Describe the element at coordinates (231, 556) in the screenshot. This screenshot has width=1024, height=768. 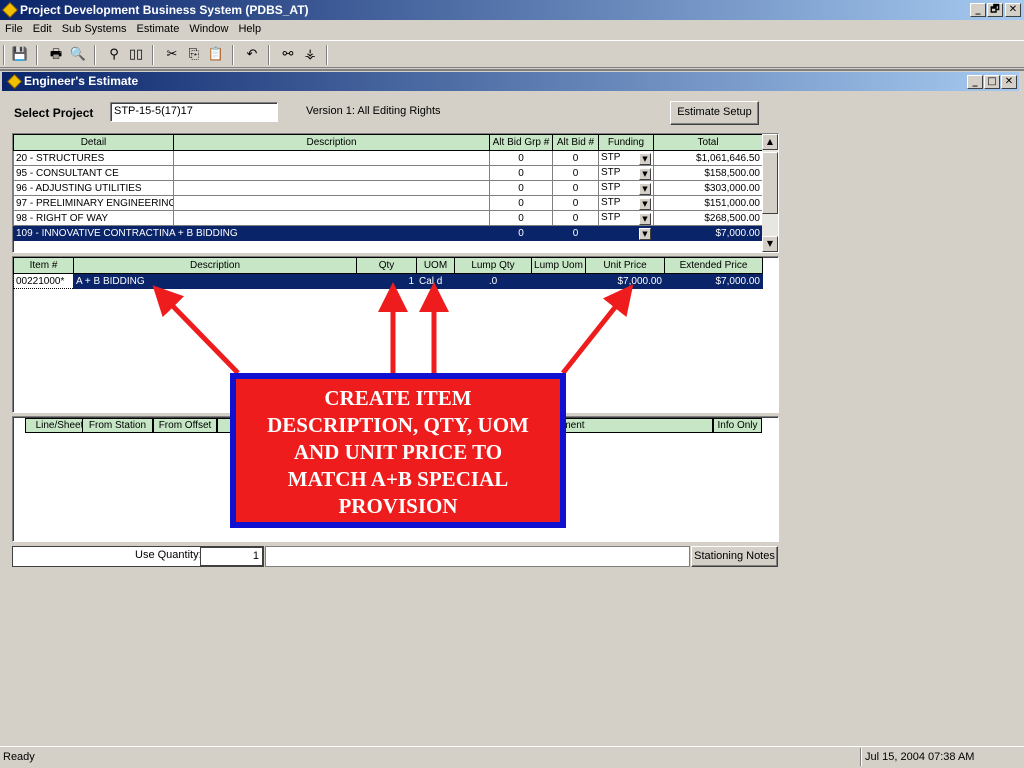
I see `use-quantity-input: 1` at that location.